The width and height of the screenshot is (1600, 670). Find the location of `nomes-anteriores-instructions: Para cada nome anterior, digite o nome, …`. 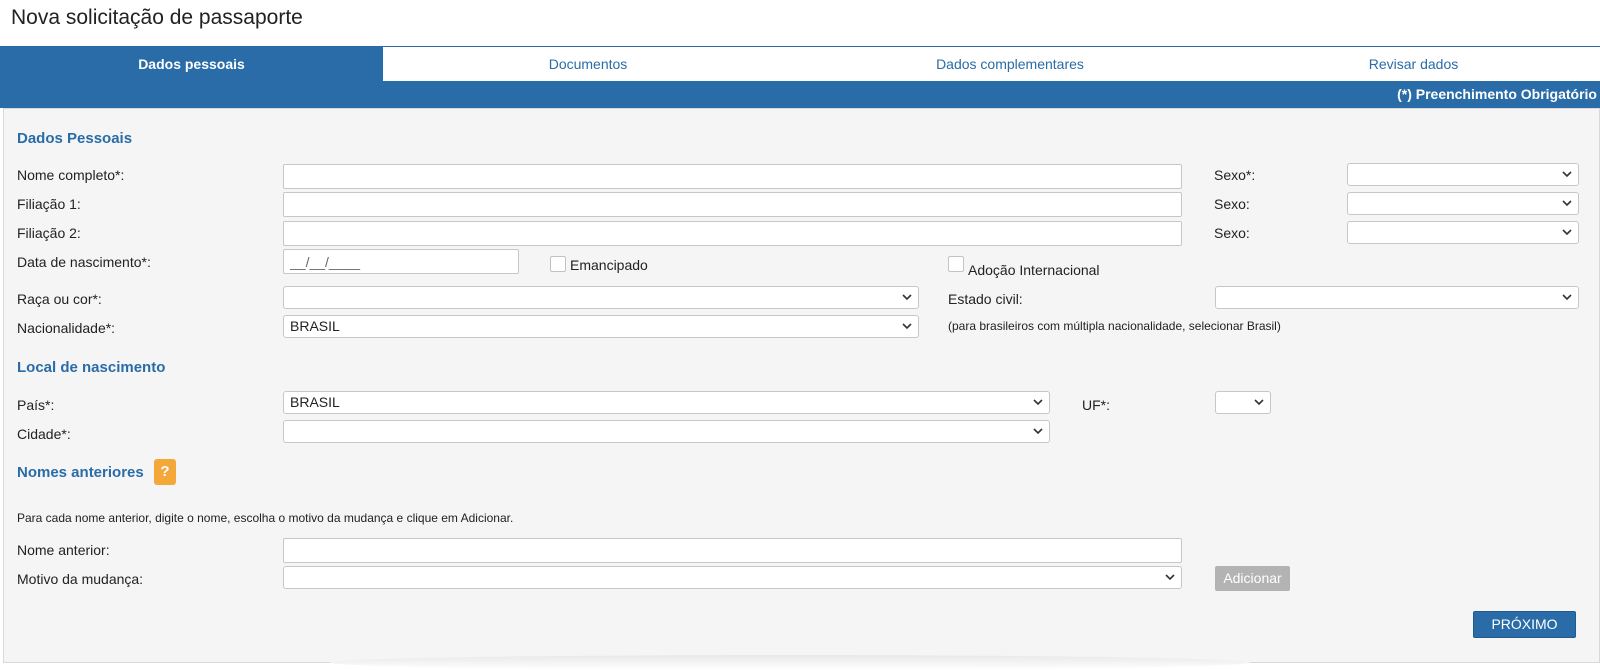

nomes-anteriores-instructions: Para cada nome anterior, digite o nome, … is located at coordinates (265, 518).